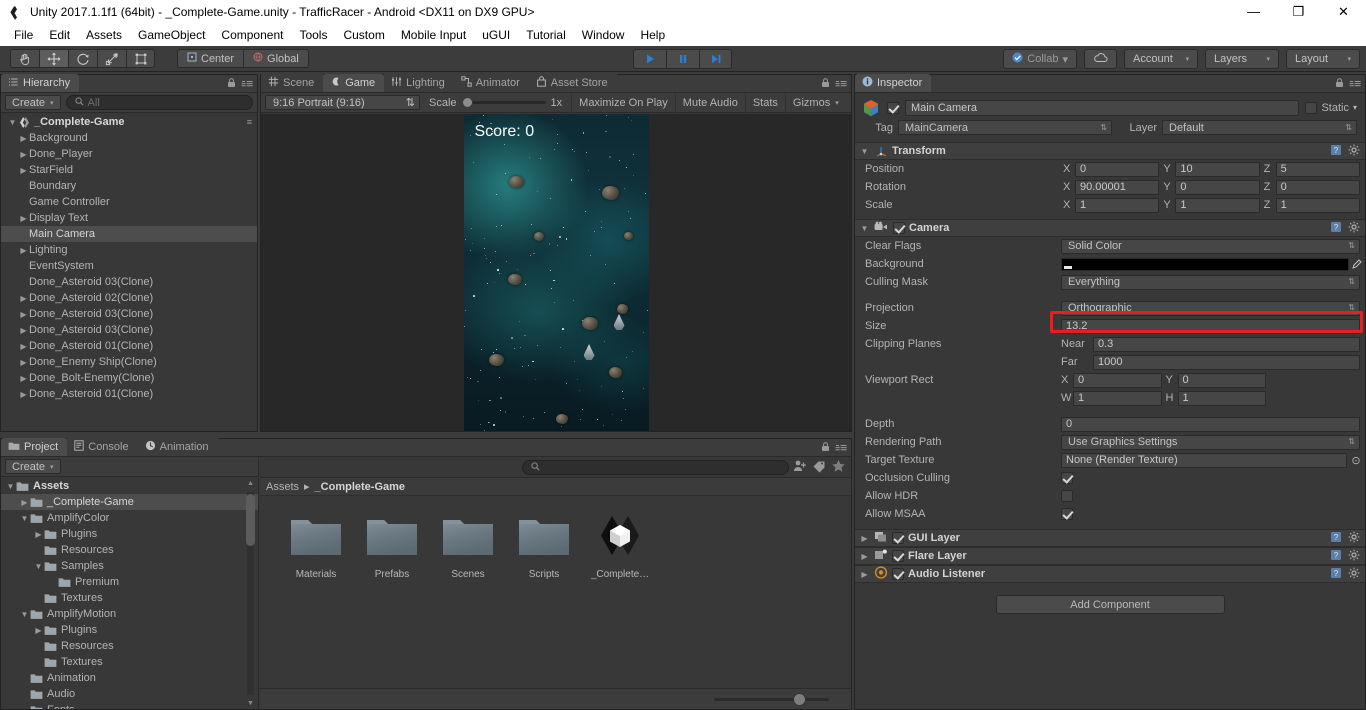 This screenshot has height=710, width=1366. What do you see at coordinates (129, 298) in the screenshot?
I see `hierarchy-item: ▶ Done_Asteroid 02(Clone)` at bounding box center [129, 298].